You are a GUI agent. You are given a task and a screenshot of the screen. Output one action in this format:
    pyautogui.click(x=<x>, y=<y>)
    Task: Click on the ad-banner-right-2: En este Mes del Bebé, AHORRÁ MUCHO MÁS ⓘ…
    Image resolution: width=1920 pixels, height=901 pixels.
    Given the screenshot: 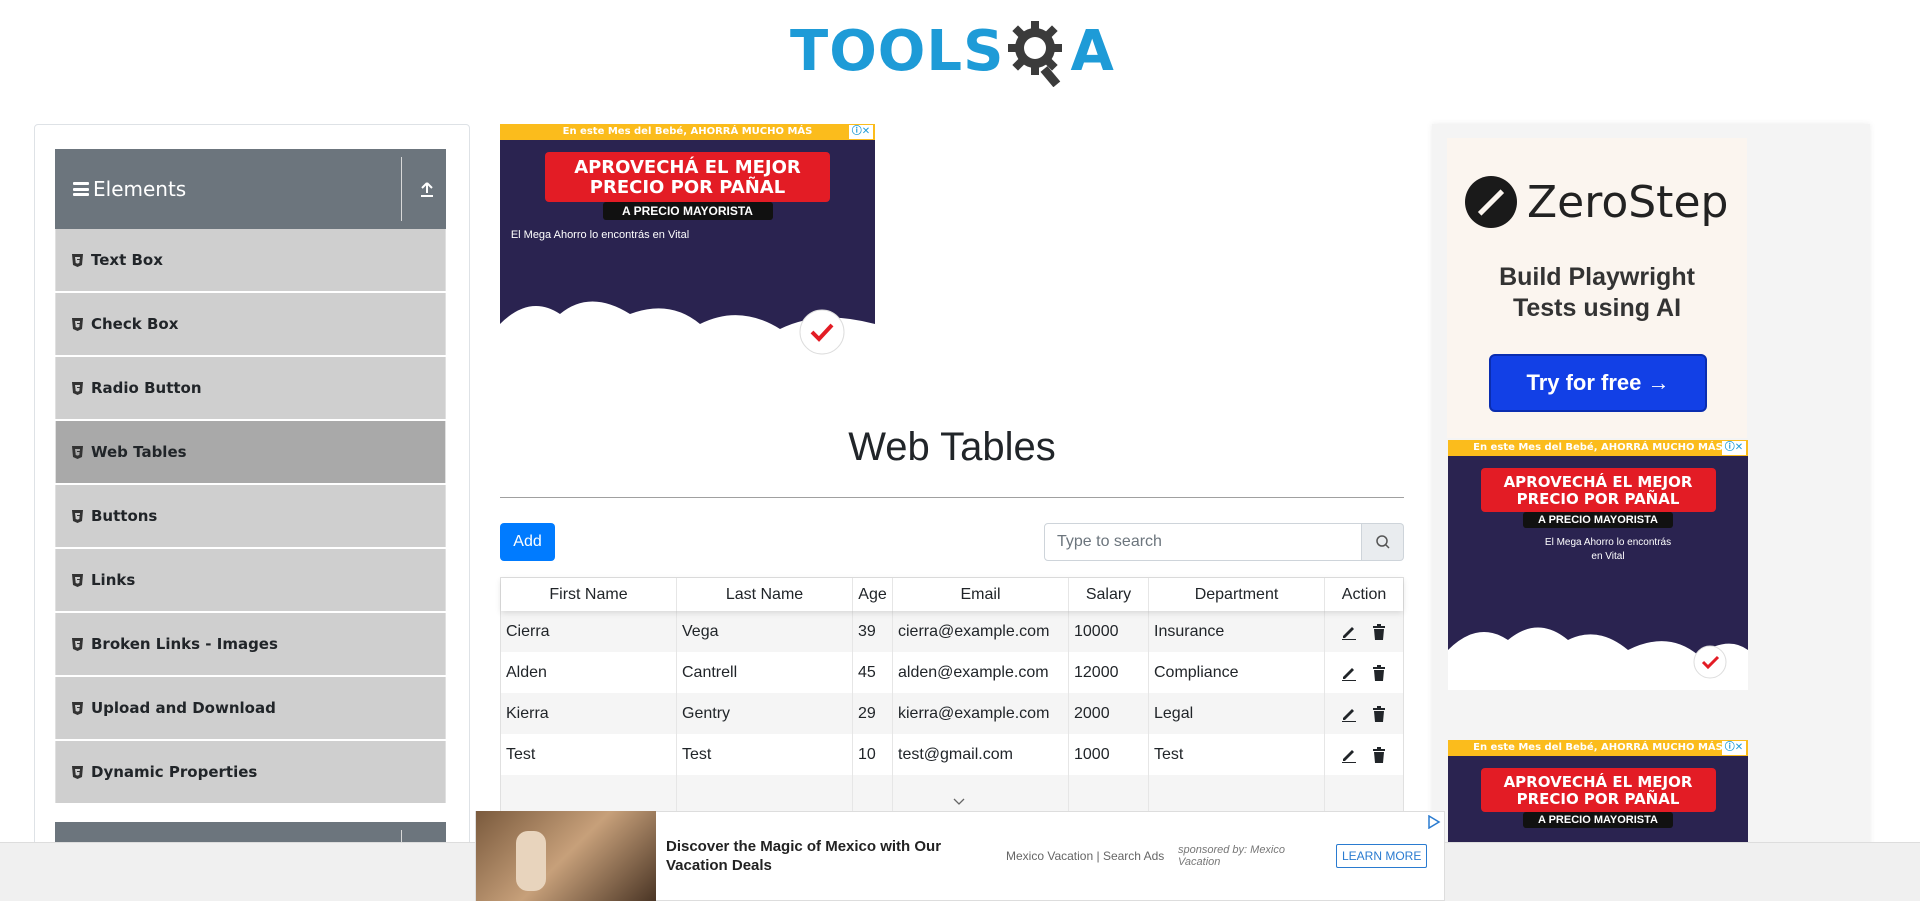 What is the action you would take?
    pyautogui.click(x=1598, y=791)
    